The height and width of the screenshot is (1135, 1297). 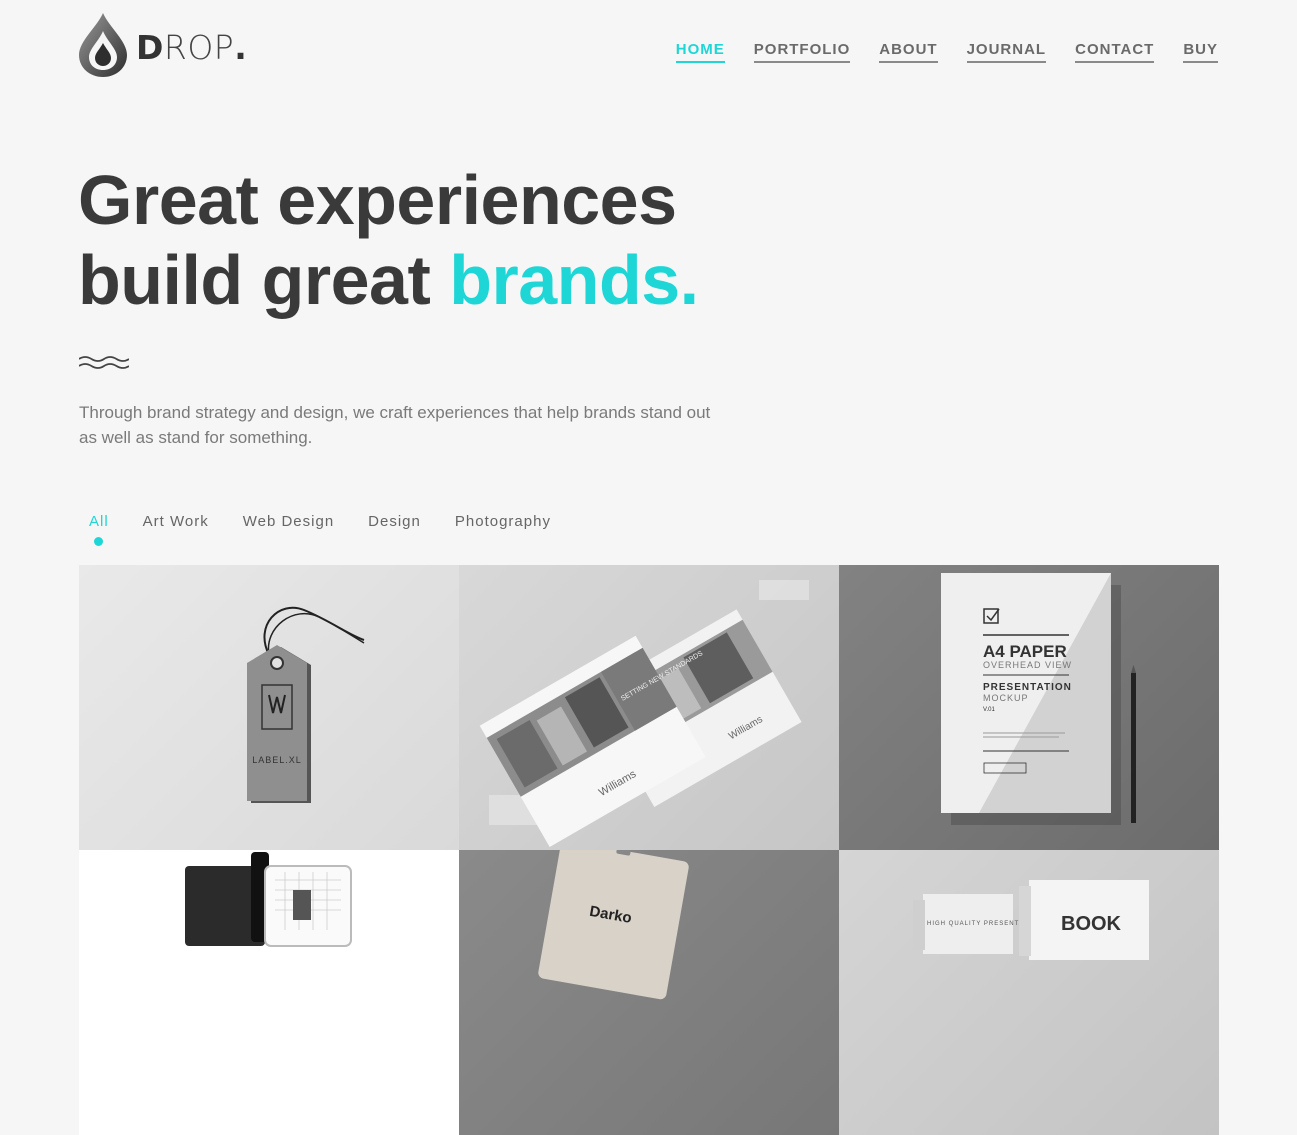 What do you see at coordinates (1029, 992) in the screenshot?
I see `portfolio-item-book: HIGH QUALITY PRESENTATION BOOK` at bounding box center [1029, 992].